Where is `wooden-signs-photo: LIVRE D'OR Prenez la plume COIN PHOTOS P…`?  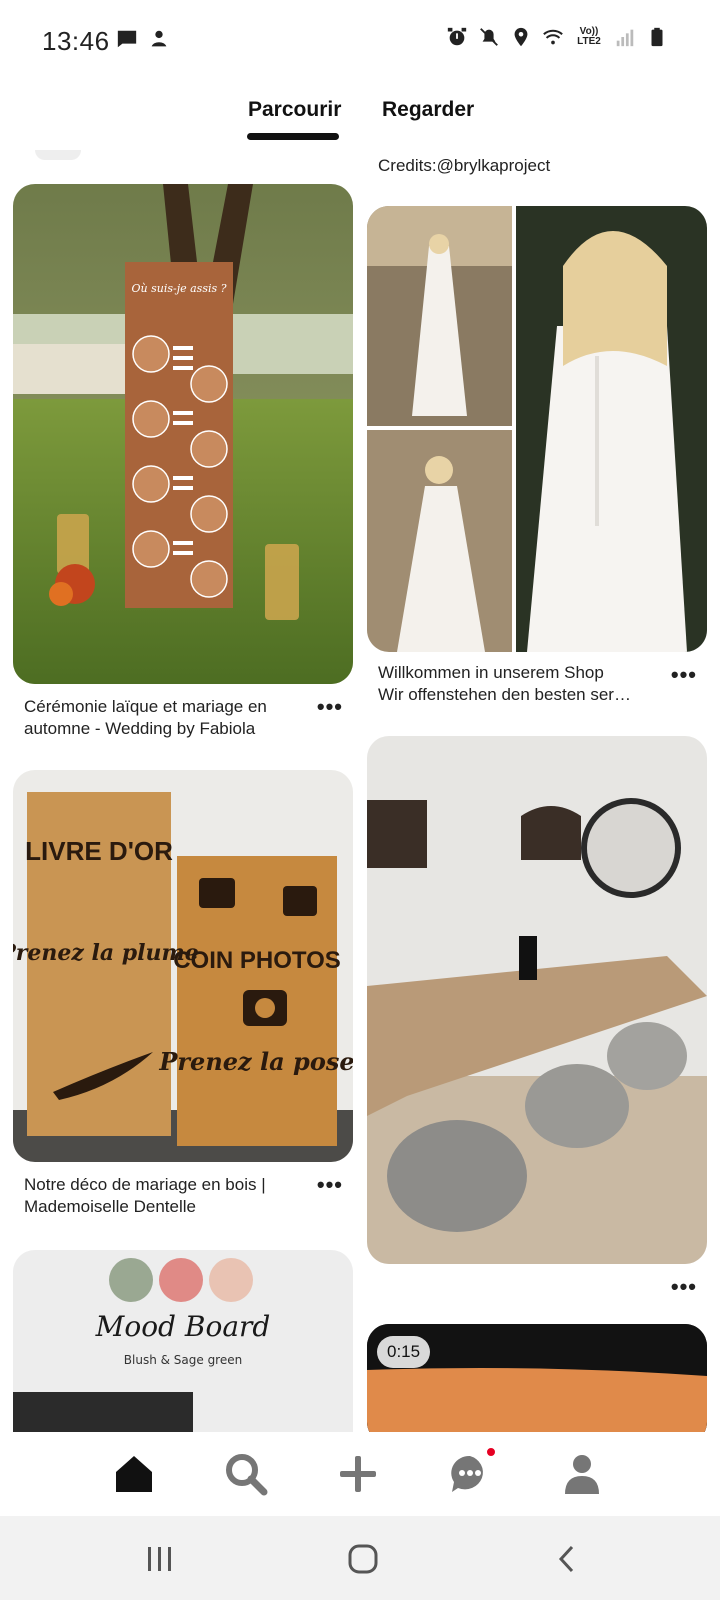 wooden-signs-photo: LIVRE D'OR Prenez la plume COIN PHOTOS P… is located at coordinates (183, 966).